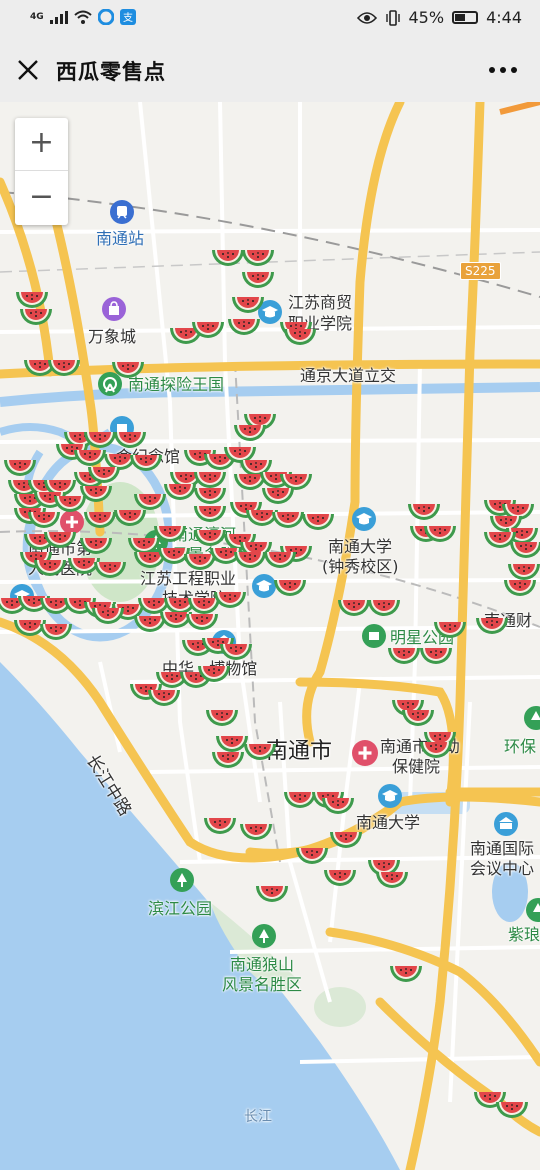  I want to click on battery-icon, so click(465, 17).